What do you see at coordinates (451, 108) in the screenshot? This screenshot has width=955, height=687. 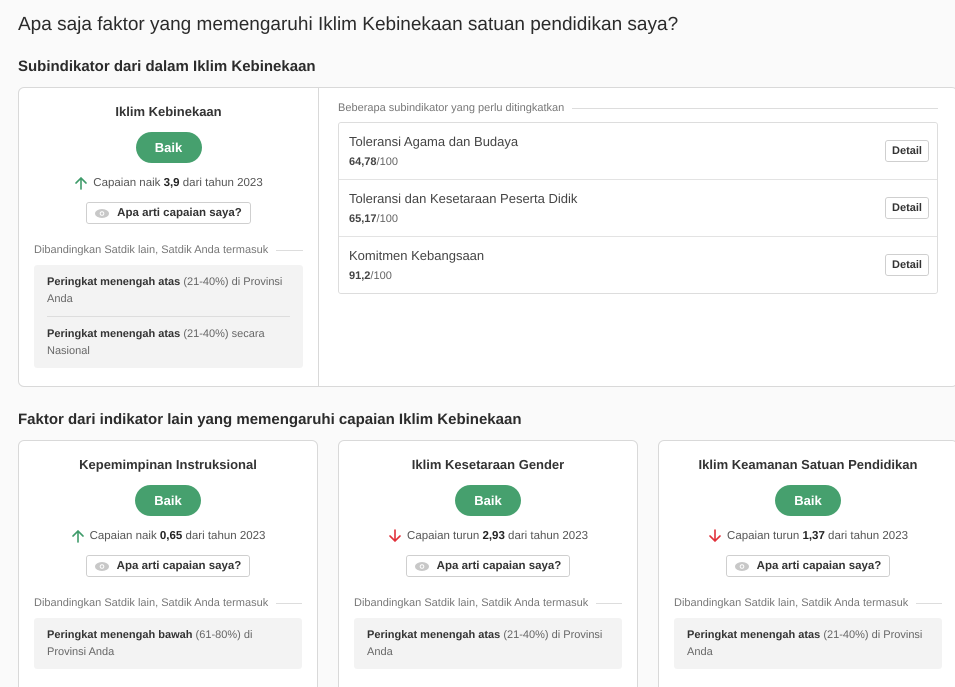 I see `list-label: Beberapa subindikator yang perlu ditingkatkan` at bounding box center [451, 108].